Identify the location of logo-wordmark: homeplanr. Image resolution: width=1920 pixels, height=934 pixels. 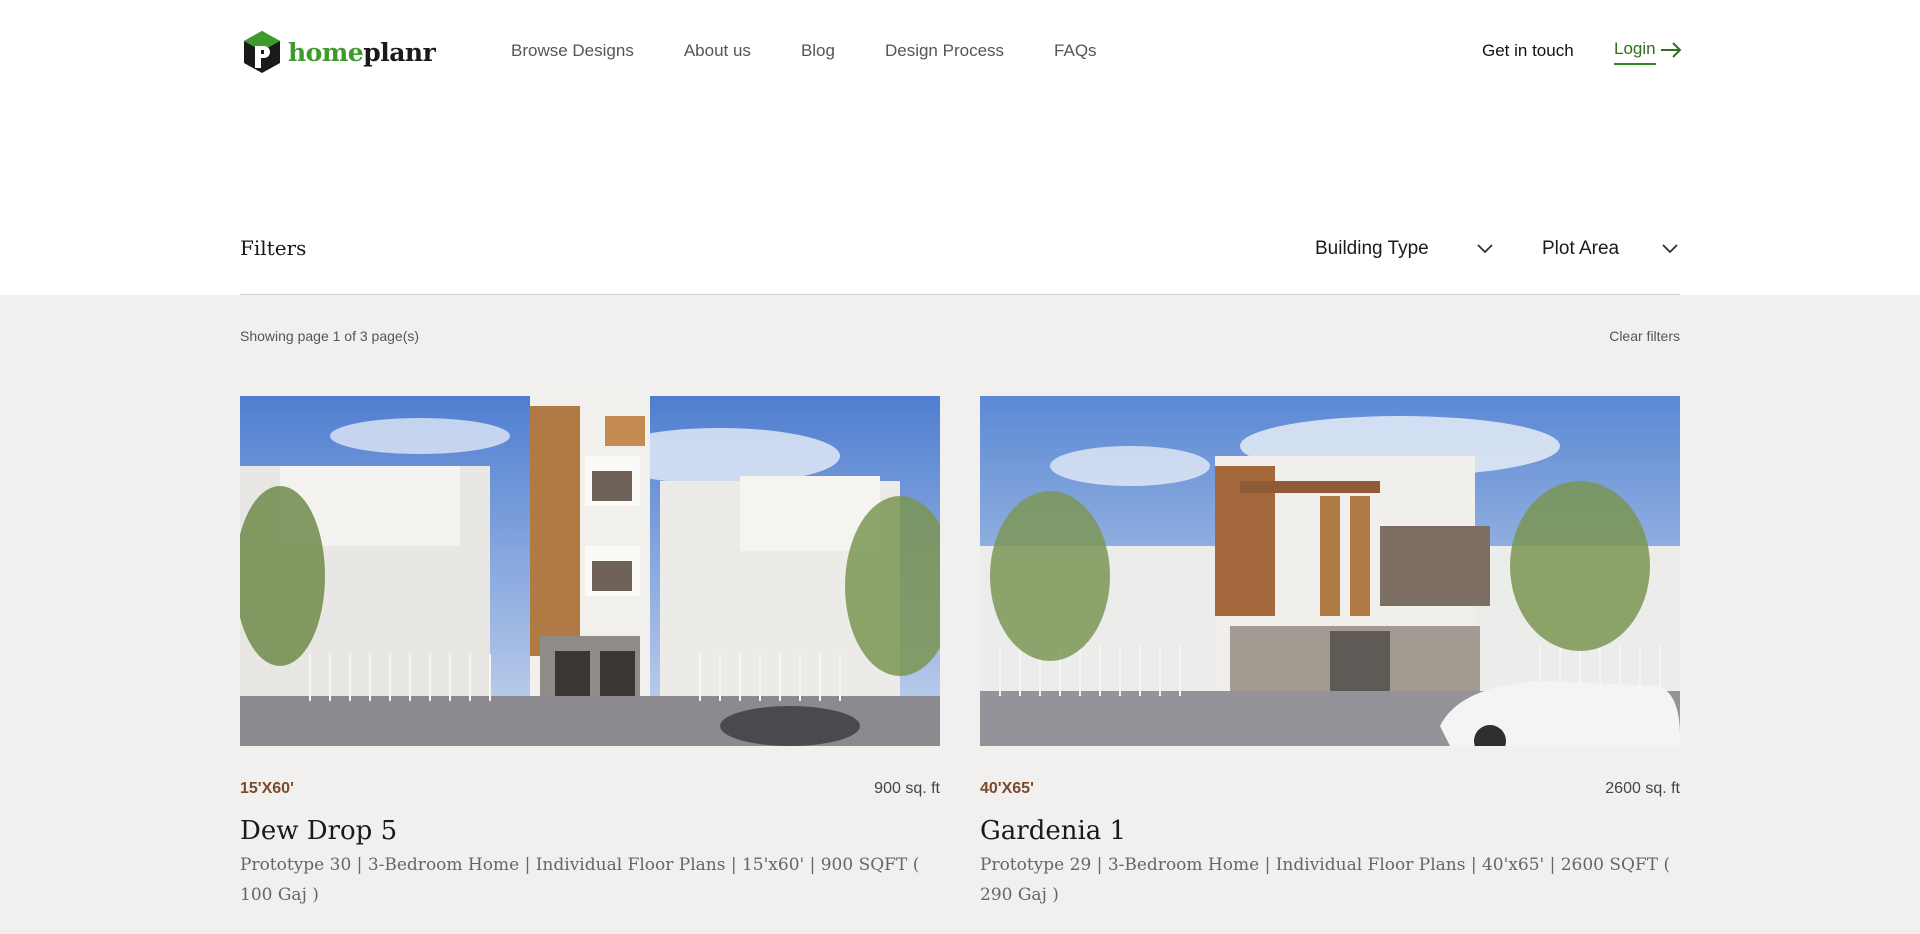
(362, 52).